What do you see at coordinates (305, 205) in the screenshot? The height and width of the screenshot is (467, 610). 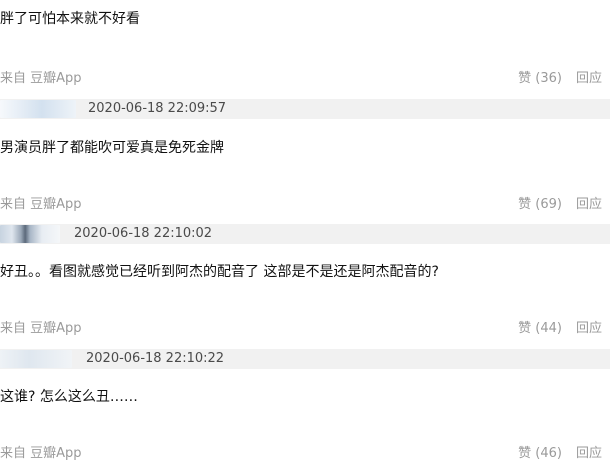 I see `comment-meta: 来自 豆瓣App 赞 (69) 回应` at bounding box center [305, 205].